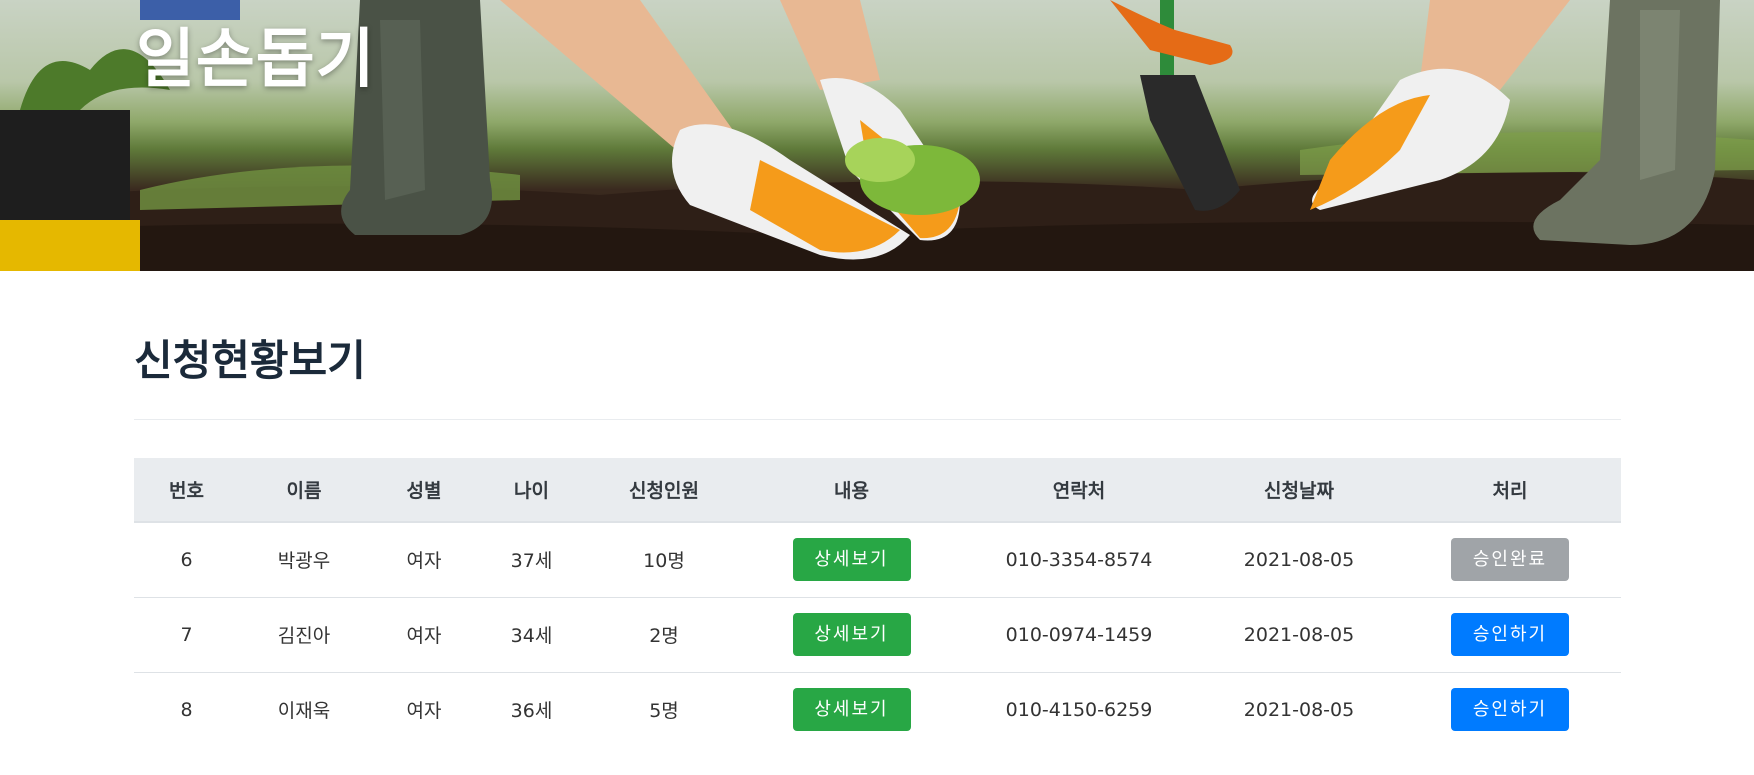  What do you see at coordinates (304, 636) in the screenshot?
I see `cell-name: 김진아` at bounding box center [304, 636].